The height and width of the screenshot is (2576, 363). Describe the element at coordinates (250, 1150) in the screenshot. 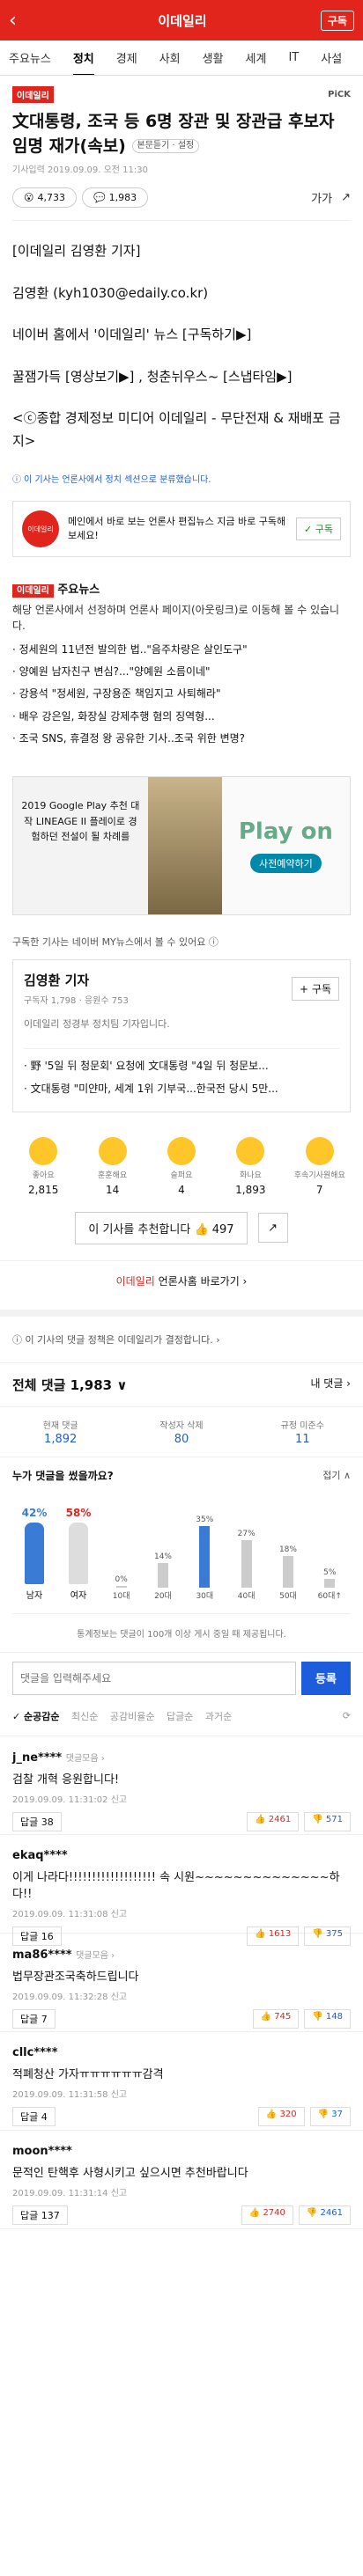

I see `angry-icon` at that location.